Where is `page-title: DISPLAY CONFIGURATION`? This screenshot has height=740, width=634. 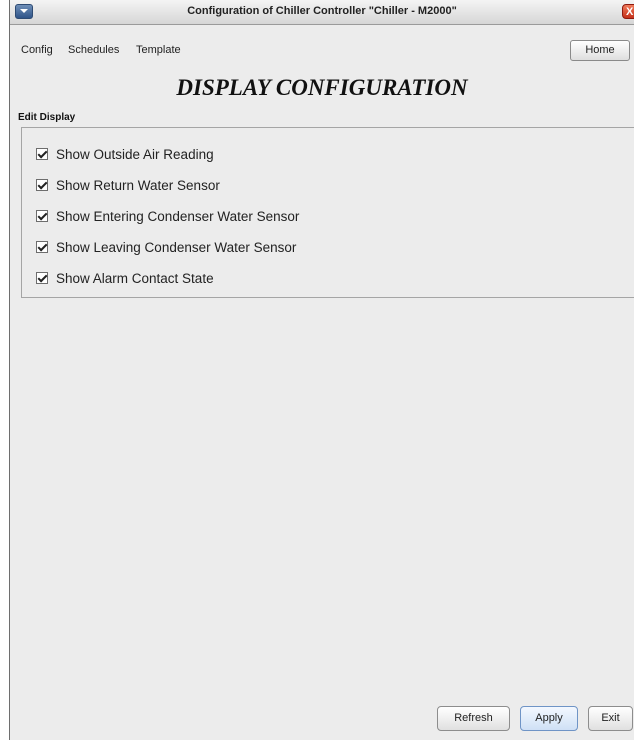 page-title: DISPLAY CONFIGURATION is located at coordinates (322, 87).